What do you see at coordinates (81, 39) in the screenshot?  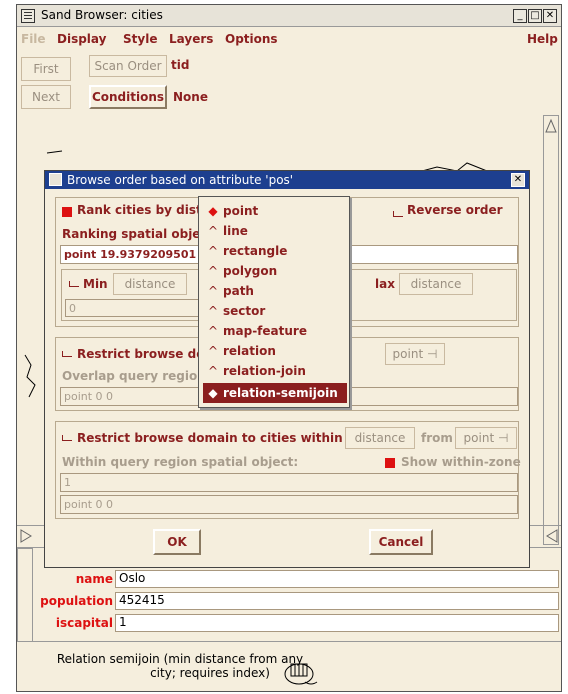 I see `menu-display: Display` at bounding box center [81, 39].